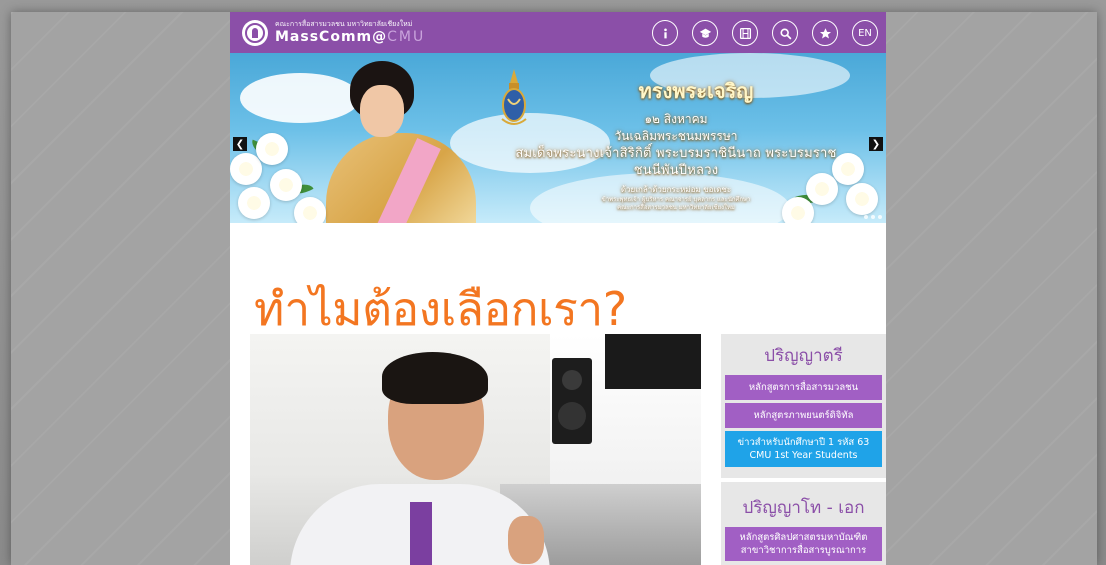 This screenshot has height=565, width=1106. I want to click on search-icon, so click(785, 33).